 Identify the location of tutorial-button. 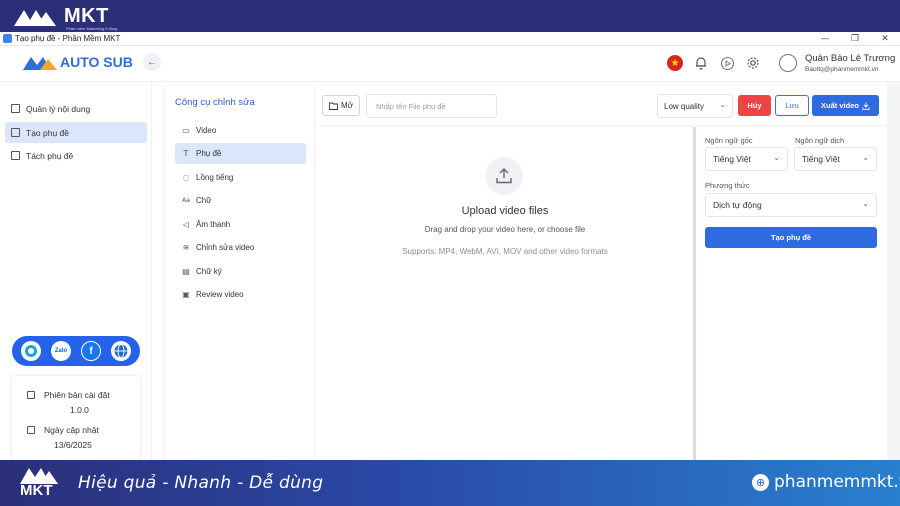
(727, 63).